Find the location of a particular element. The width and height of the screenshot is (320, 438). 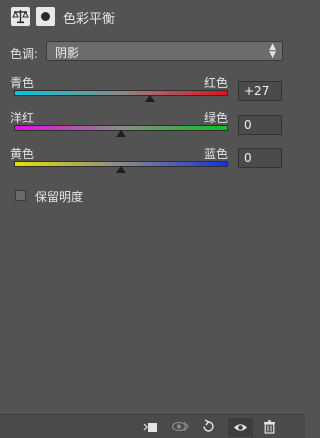

panel-title: 色彩平衡 is located at coordinates (89, 19).